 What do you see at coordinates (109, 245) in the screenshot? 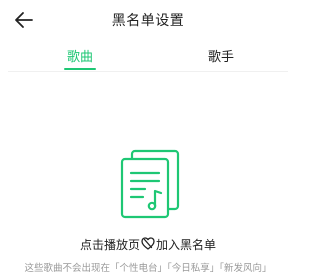
I see `hint-prefix: 点击播放页` at bounding box center [109, 245].